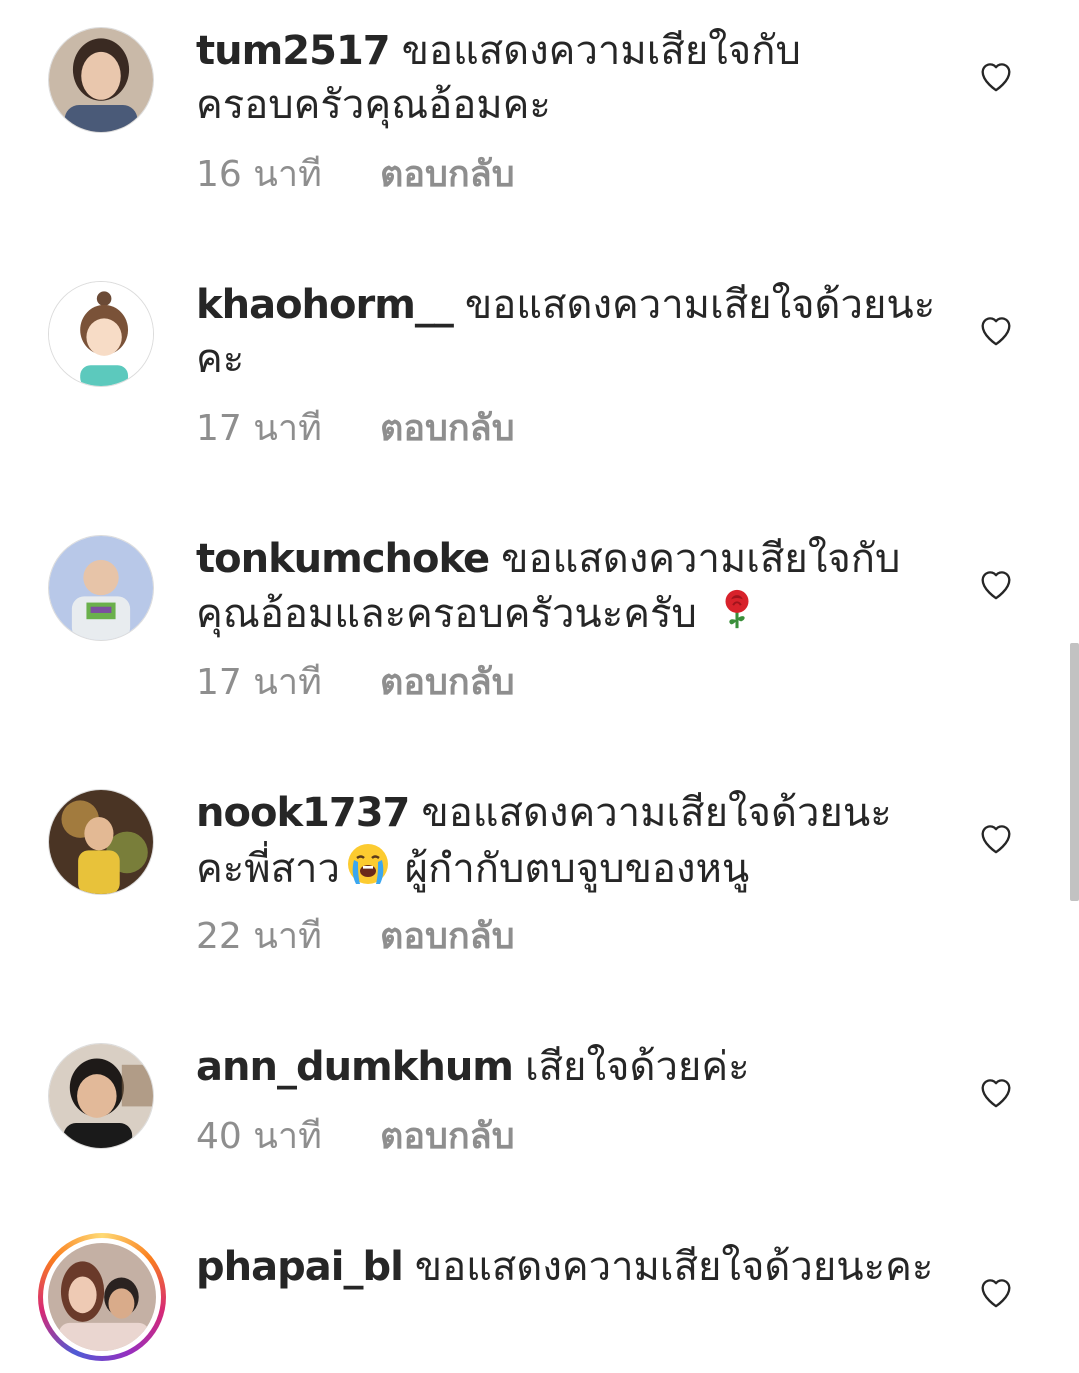 The width and height of the screenshot is (1079, 1373). What do you see at coordinates (343, 559) in the screenshot?
I see `comment-username: tonkumchoke` at bounding box center [343, 559].